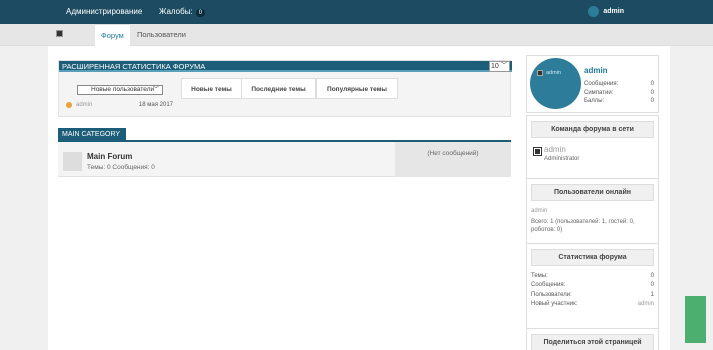 Image resolution: width=713 pixels, height=350 pixels. What do you see at coordinates (562, 159) in the screenshot?
I see `team-member-role: Administrator` at bounding box center [562, 159].